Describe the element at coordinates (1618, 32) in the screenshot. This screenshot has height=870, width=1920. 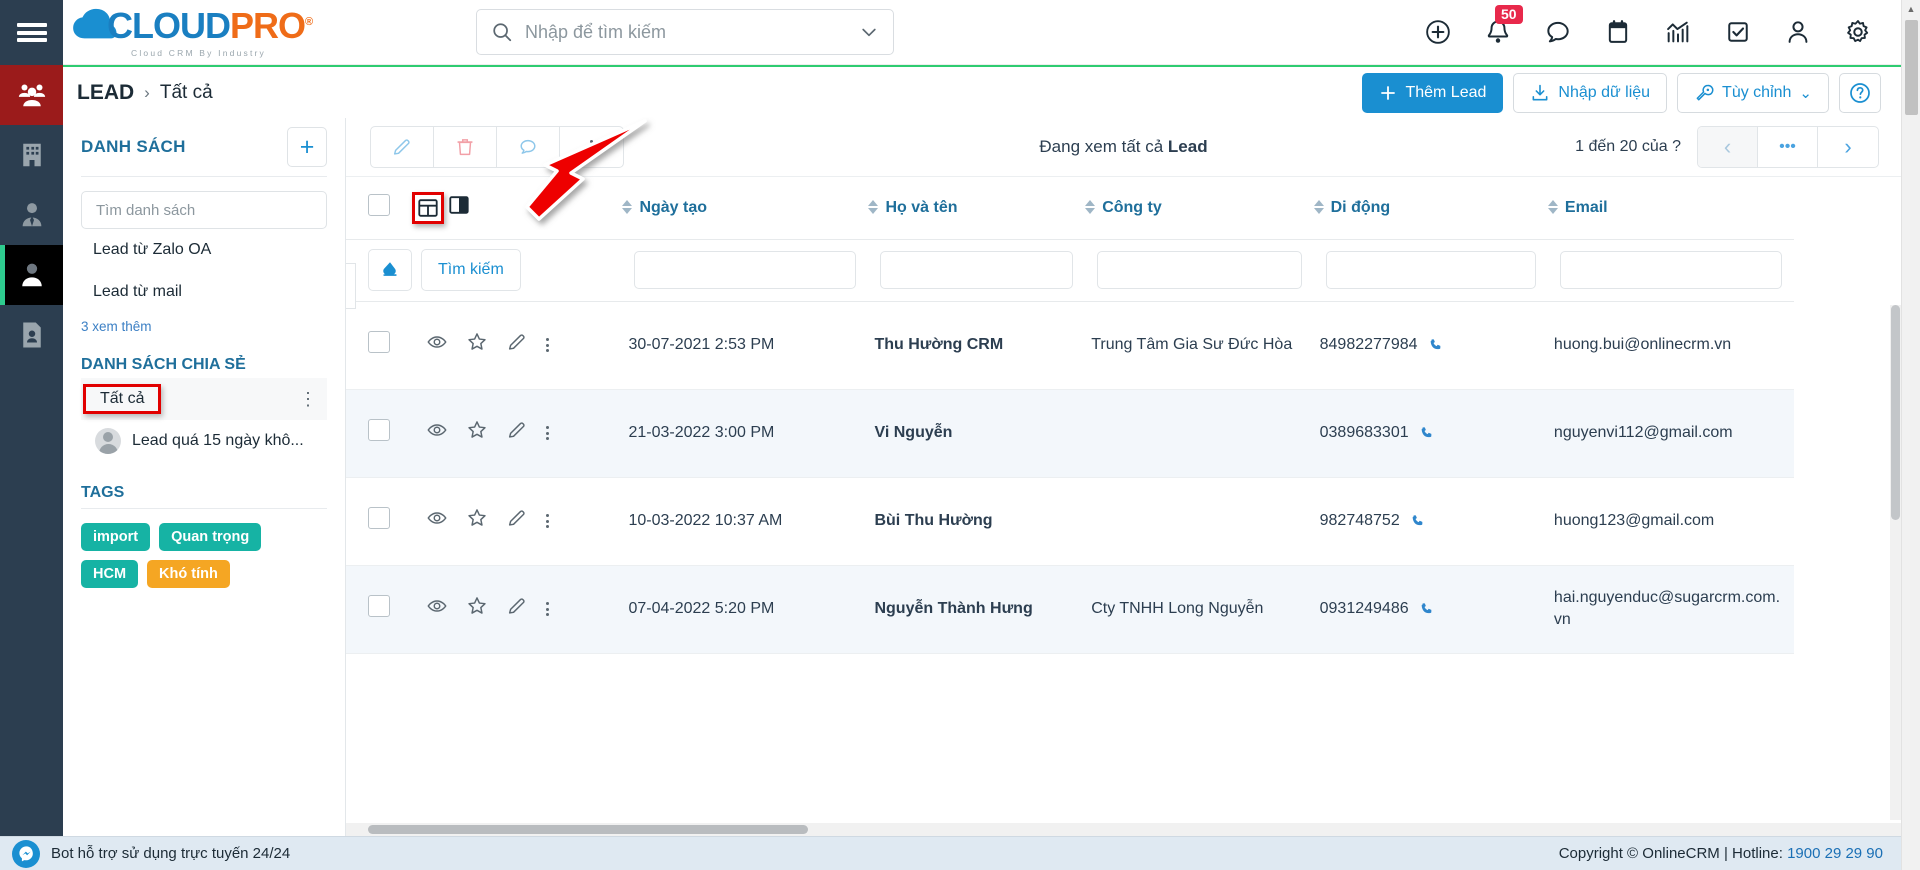
I see `calendar-icon` at that location.